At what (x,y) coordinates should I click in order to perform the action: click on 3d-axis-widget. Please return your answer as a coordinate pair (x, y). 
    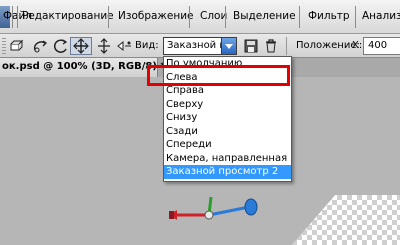
    Looking at the image, I should click on (215, 217).